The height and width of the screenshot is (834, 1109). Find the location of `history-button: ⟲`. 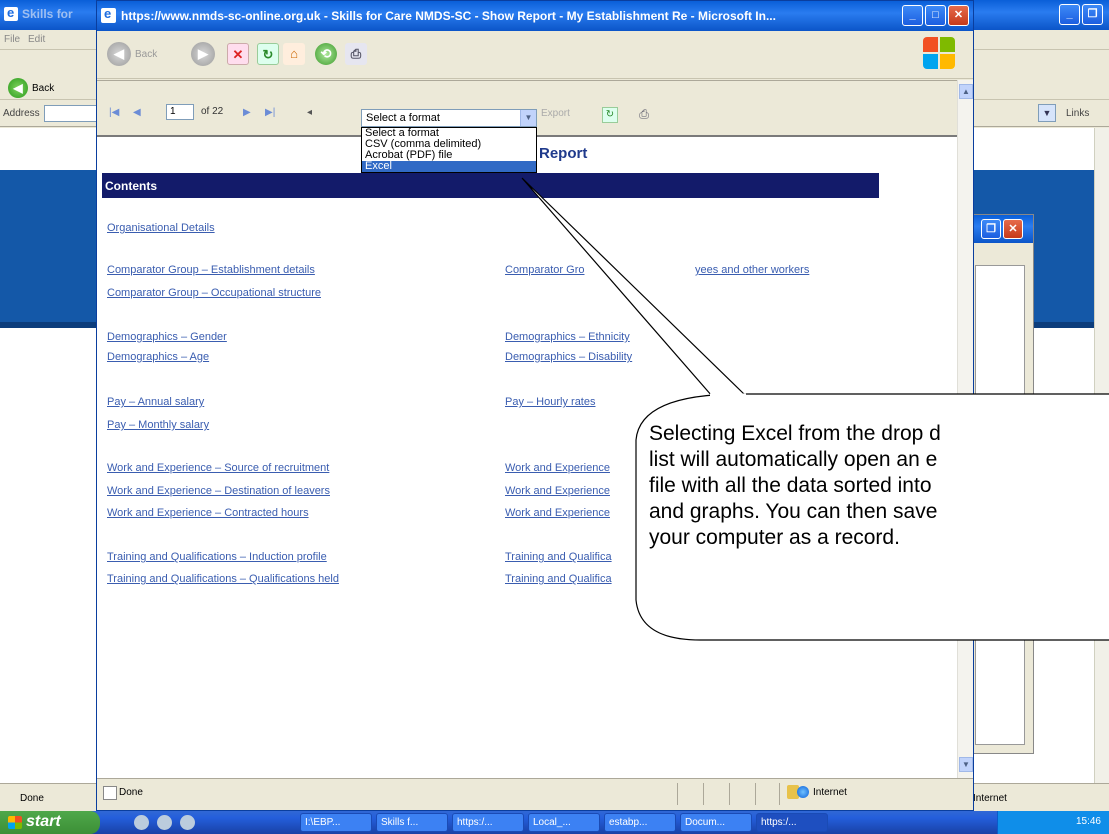

history-button: ⟲ is located at coordinates (326, 54).